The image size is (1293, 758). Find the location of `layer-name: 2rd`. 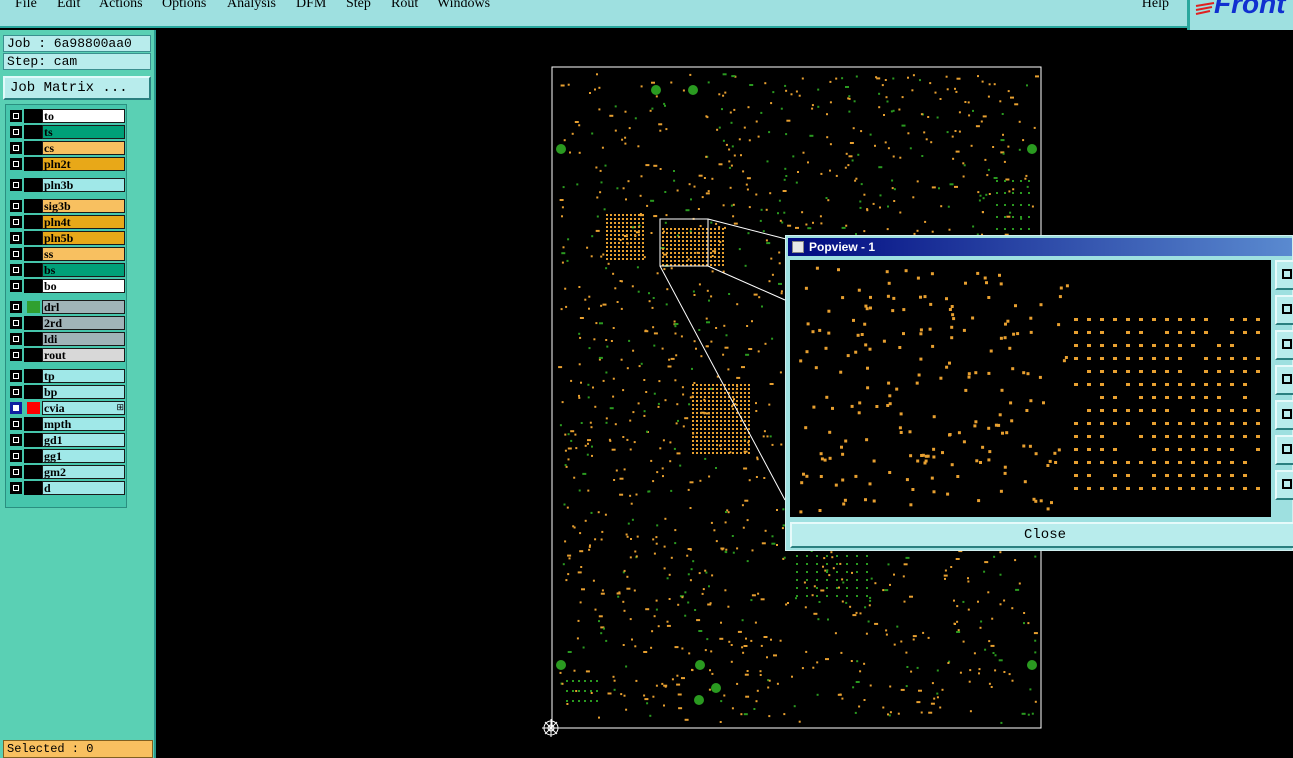

layer-name: 2rd is located at coordinates (83, 323).